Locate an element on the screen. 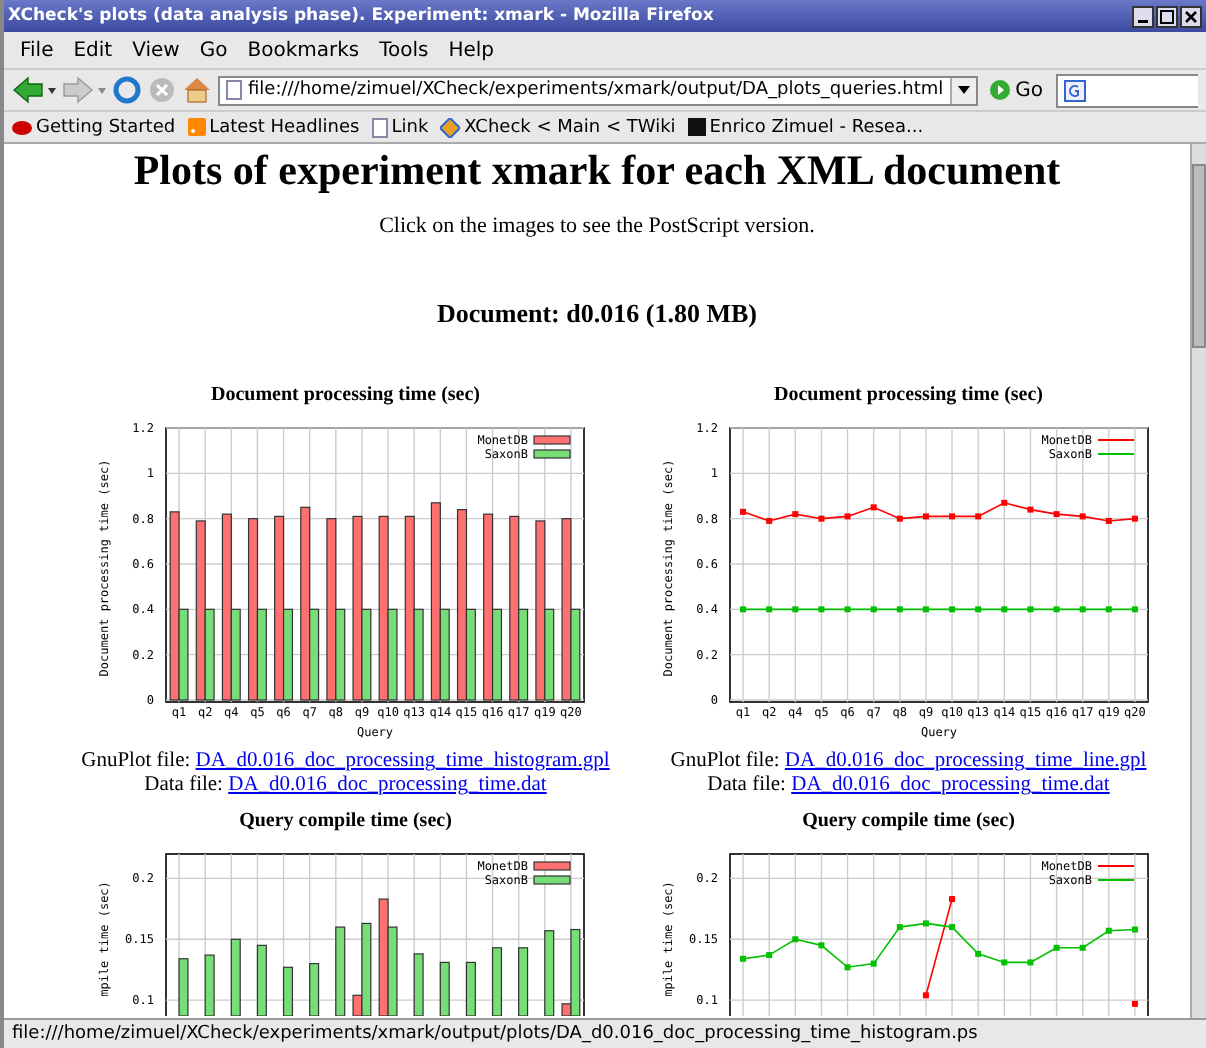 The width and height of the screenshot is (1206, 1048). bookmark-link: Getting Started is located at coordinates (94, 127).